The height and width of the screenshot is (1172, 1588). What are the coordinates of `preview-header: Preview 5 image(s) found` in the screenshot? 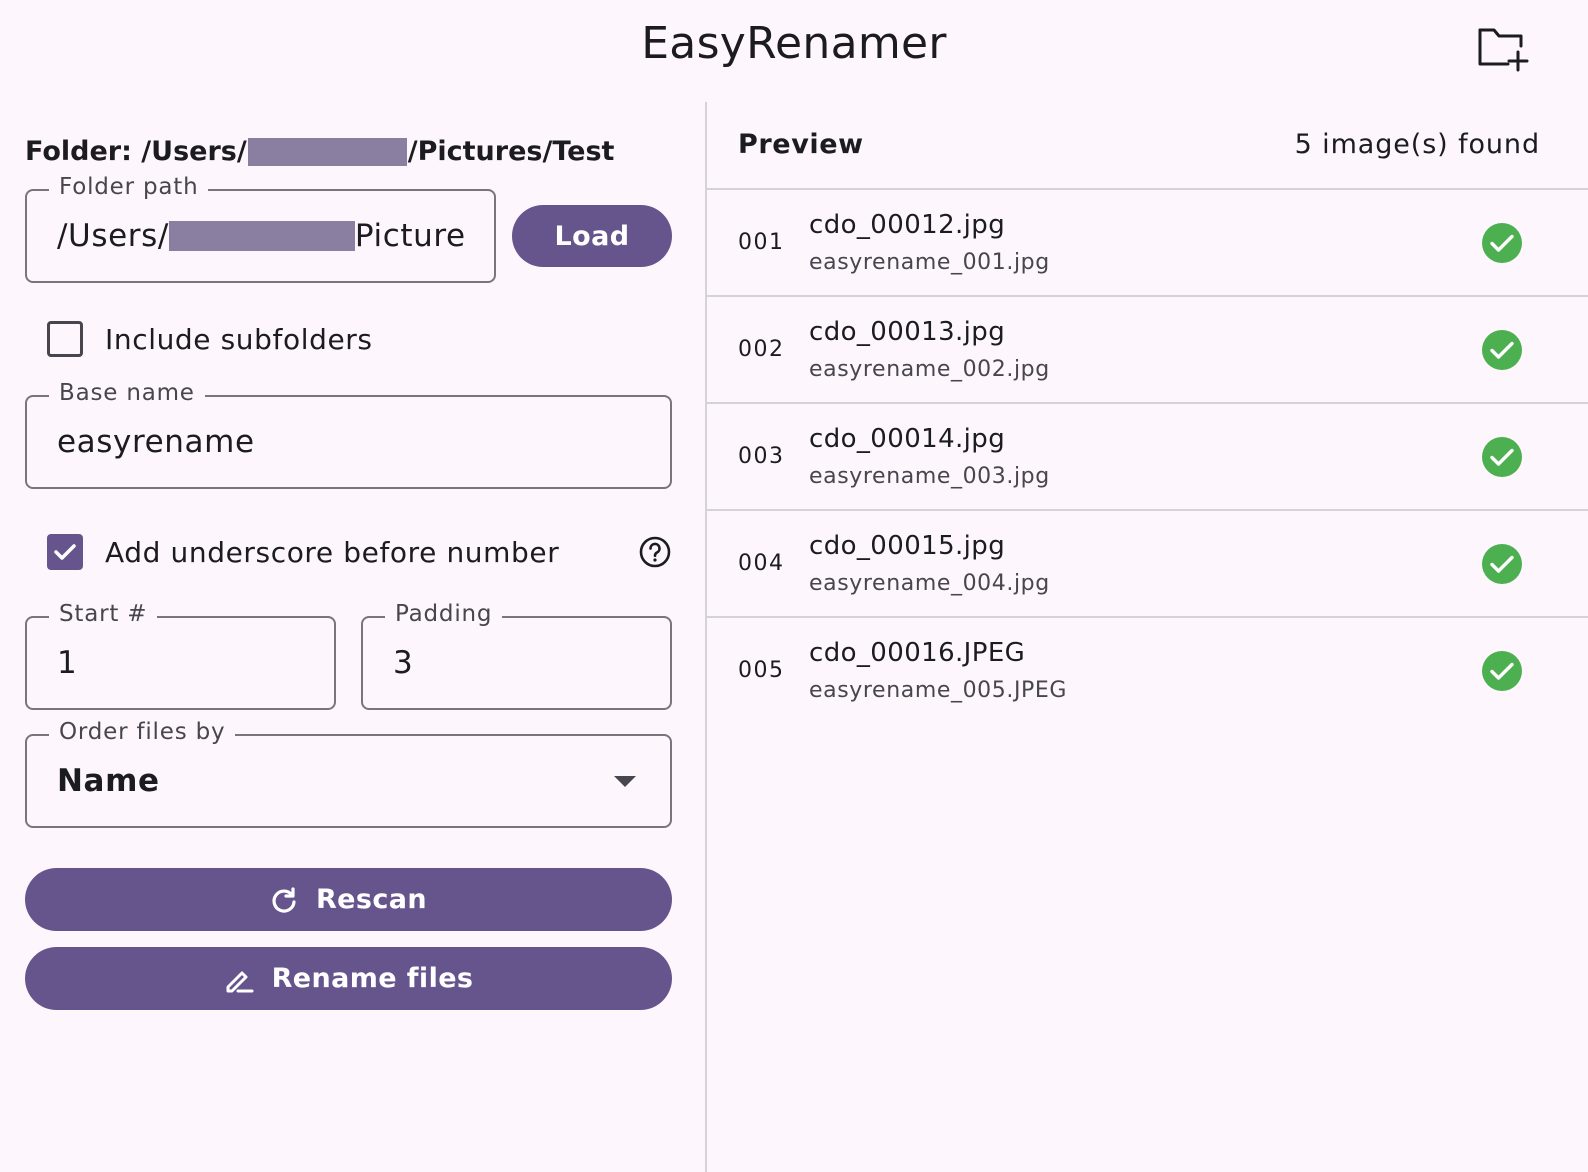 It's located at (1147, 146).